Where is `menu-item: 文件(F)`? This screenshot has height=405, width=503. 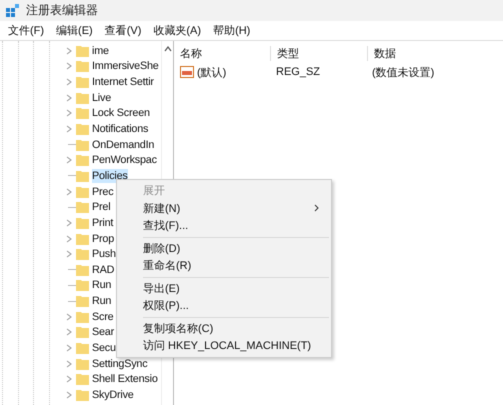 menu-item: 文件(F) is located at coordinates (26, 30).